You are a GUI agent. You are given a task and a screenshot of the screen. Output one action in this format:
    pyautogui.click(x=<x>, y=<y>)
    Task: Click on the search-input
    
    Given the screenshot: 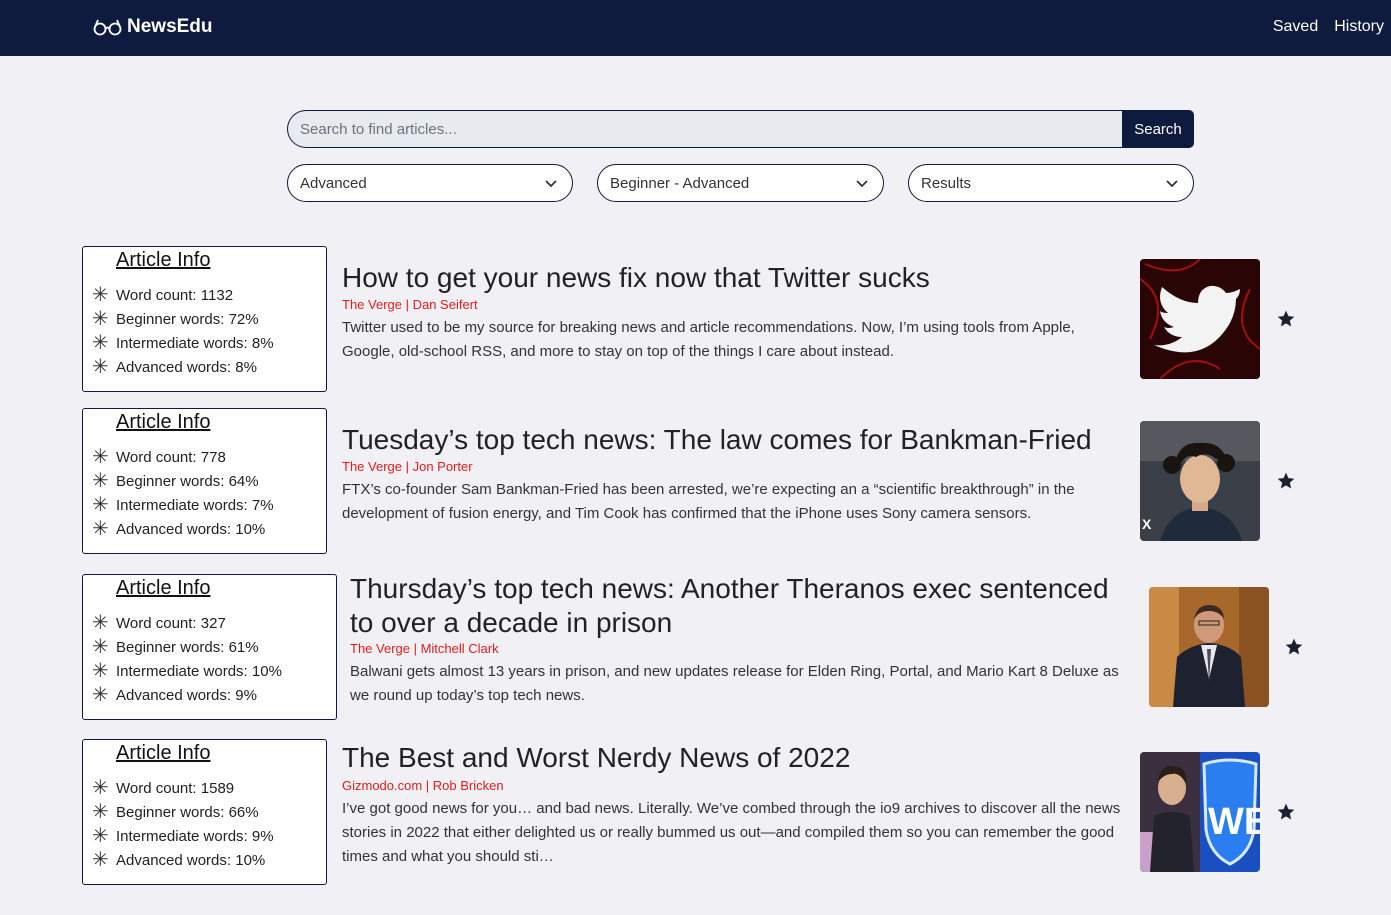 What is the action you would take?
    pyautogui.click(x=704, y=129)
    